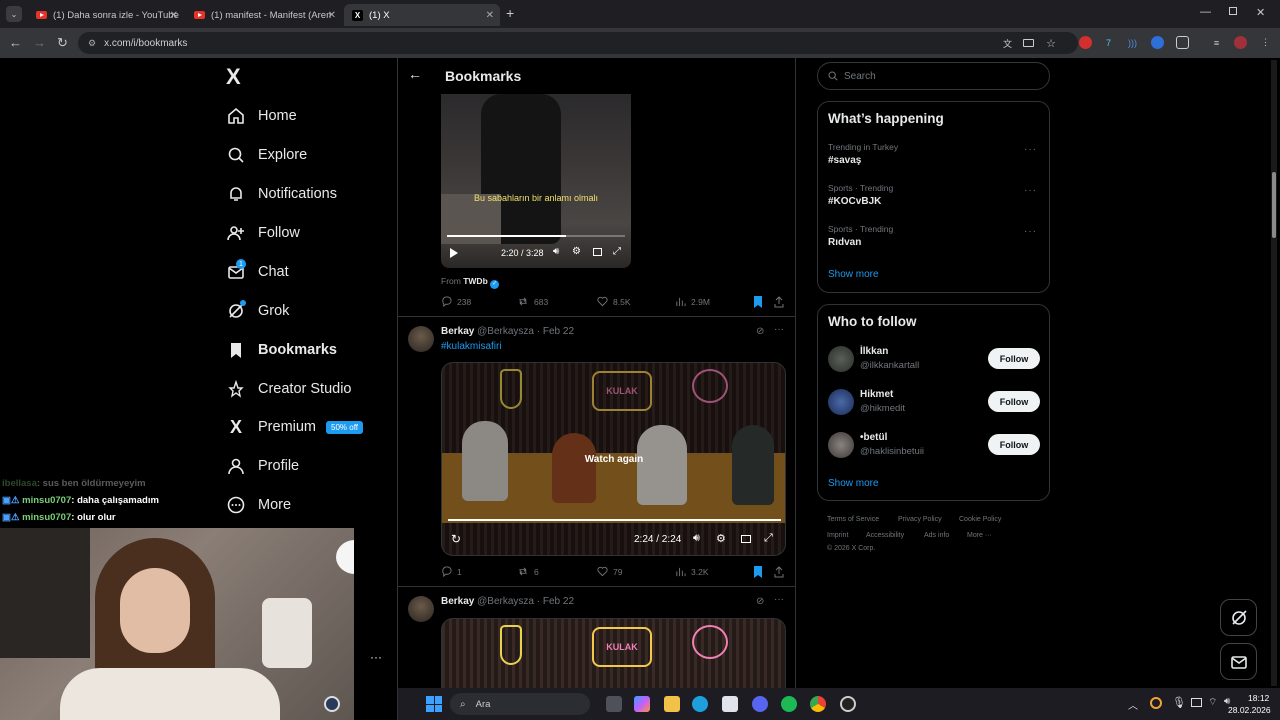  What do you see at coordinates (1260, 12) in the screenshot?
I see `close-window-icon: ✕` at bounding box center [1260, 12].